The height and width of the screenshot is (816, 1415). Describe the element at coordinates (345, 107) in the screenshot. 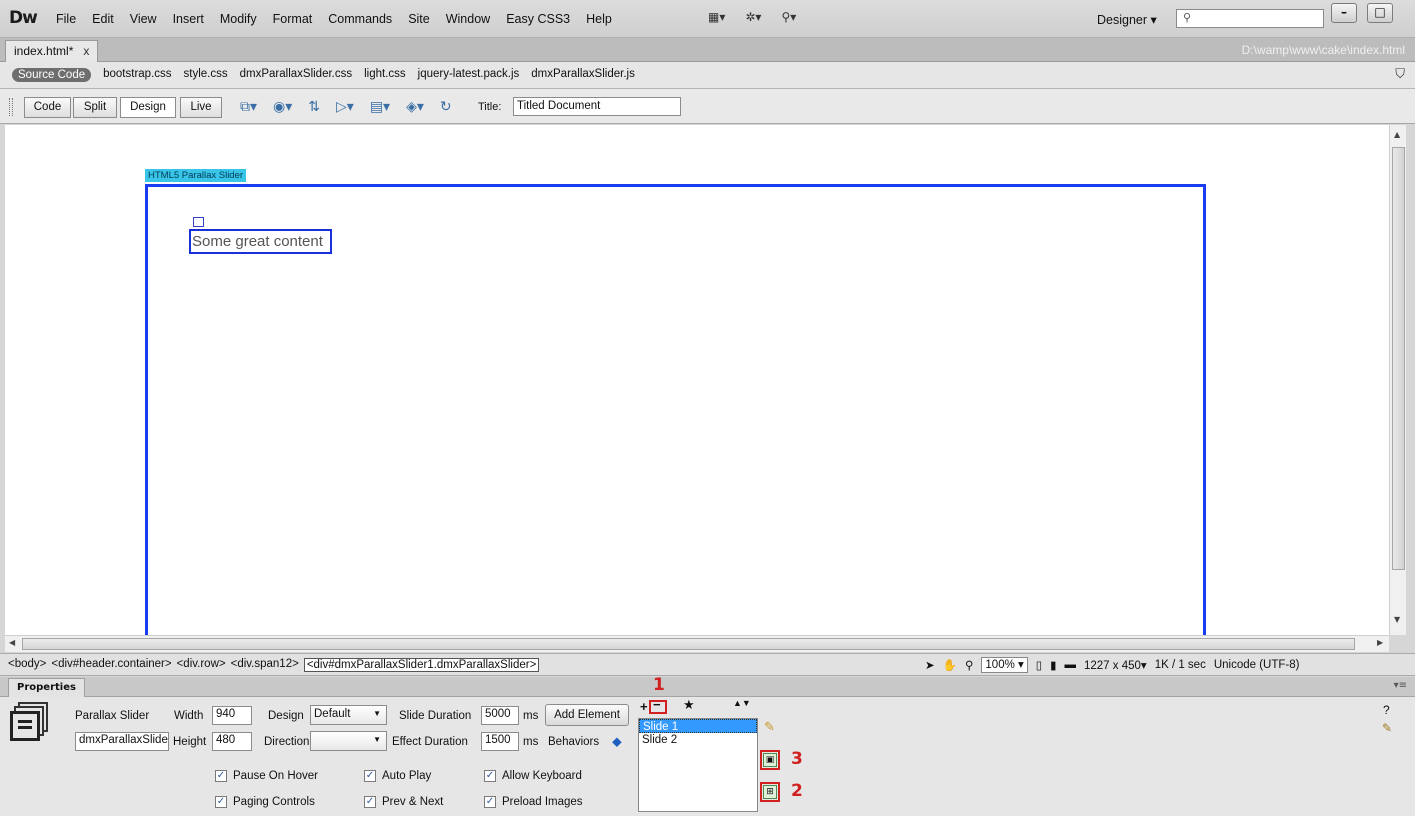

I see `w3c-validation-icon: ▷▾` at that location.